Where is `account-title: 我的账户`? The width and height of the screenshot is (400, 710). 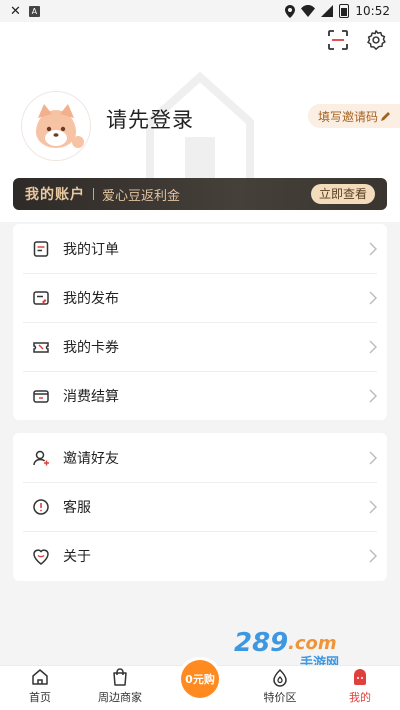
account-title: 我的账户 is located at coordinates (55, 195).